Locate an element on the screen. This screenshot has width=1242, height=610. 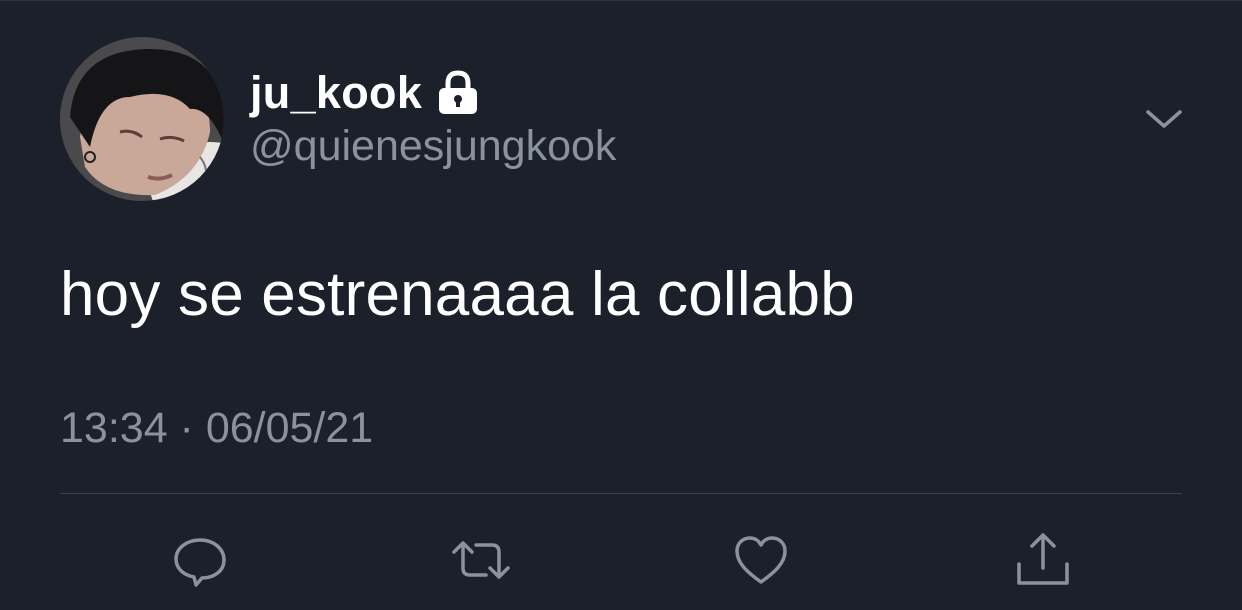
display-name: ju_kook is located at coordinates (336, 93).